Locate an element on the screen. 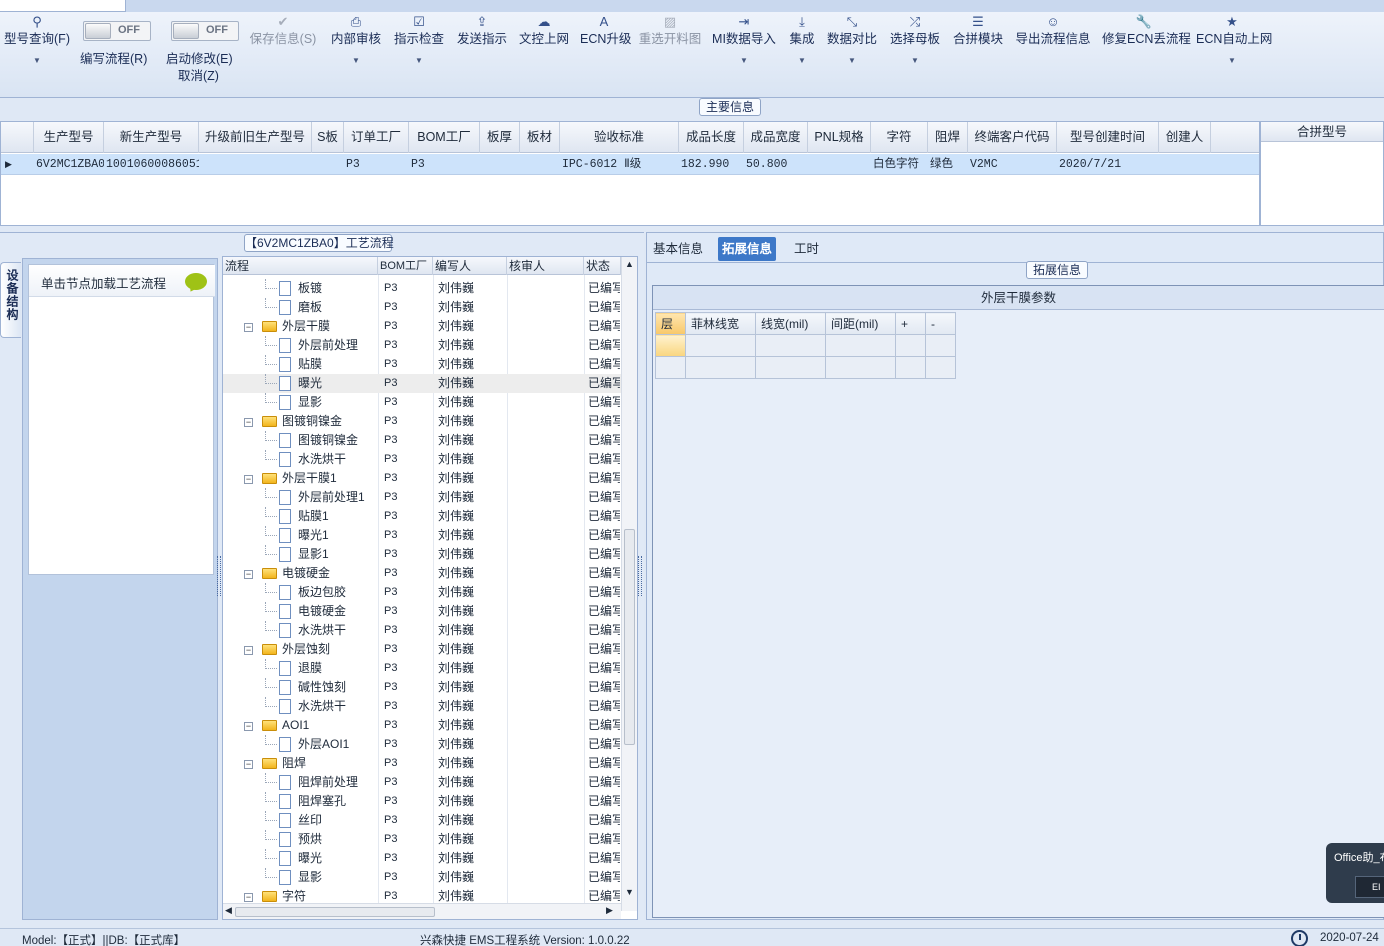 The height and width of the screenshot is (946, 1384). ecn-auto-button: ★ ECN自动上网 ▼ is located at coordinates (1234, 55).